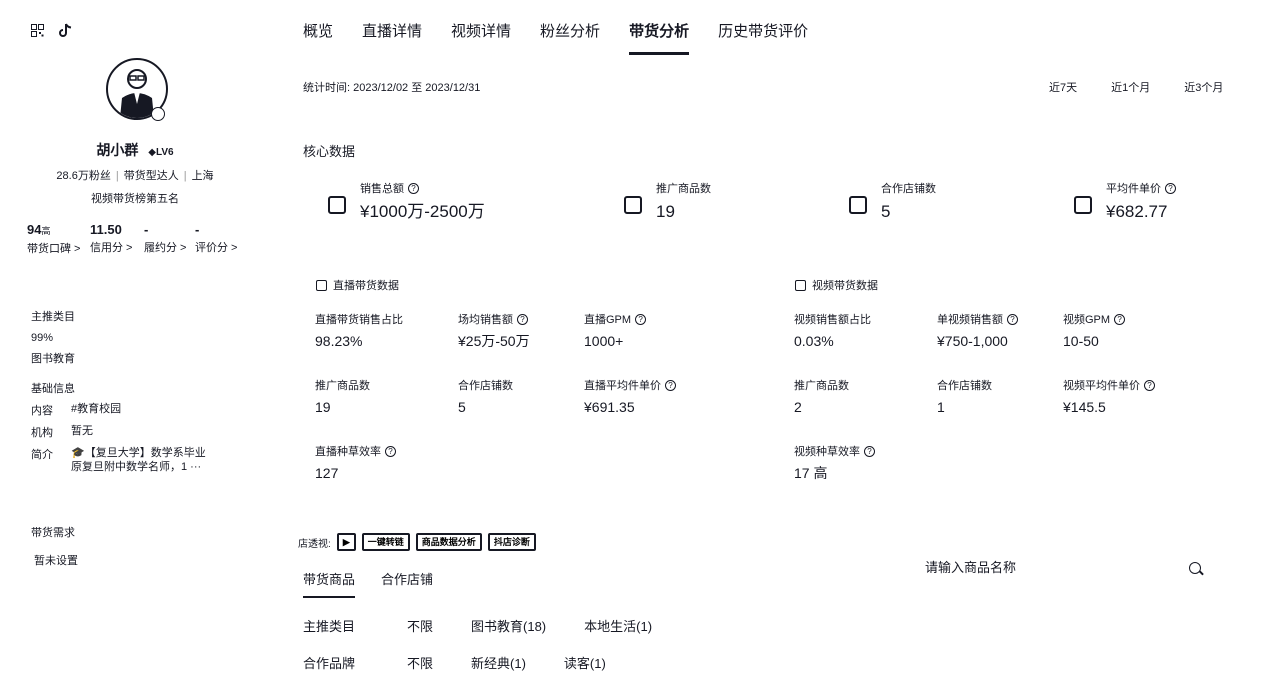  I want to click on metric-value: 10-50, so click(1081, 341).